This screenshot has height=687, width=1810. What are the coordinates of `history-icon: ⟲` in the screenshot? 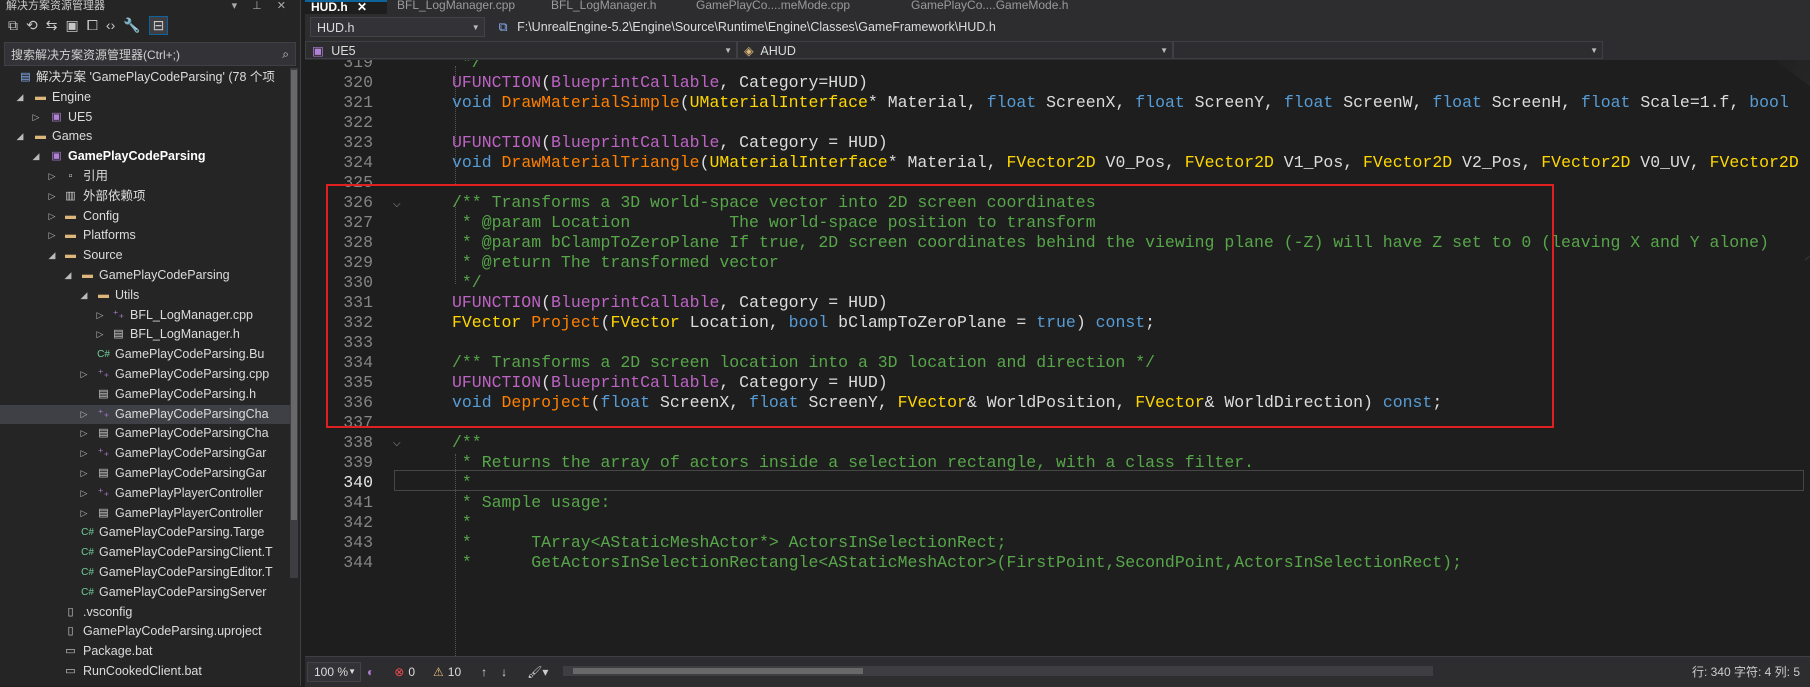 It's located at (32, 25).